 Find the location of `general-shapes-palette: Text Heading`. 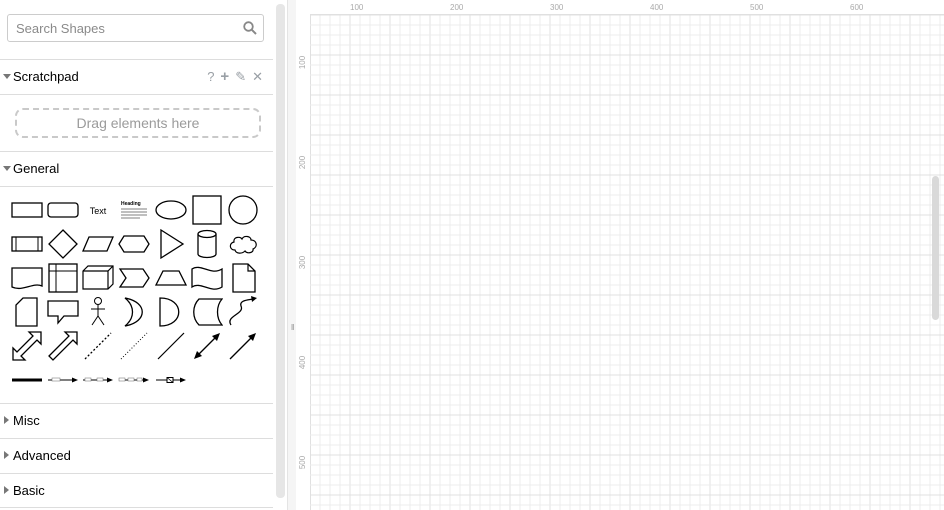

general-shapes-palette: Text Heading is located at coordinates (136, 294).